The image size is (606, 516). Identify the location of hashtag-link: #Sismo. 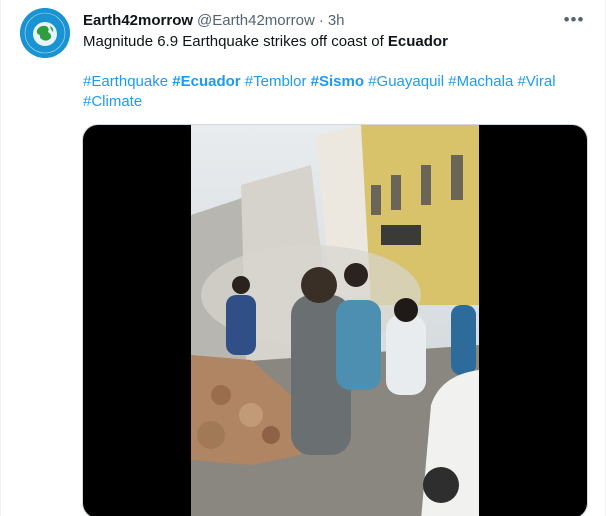
(337, 81).